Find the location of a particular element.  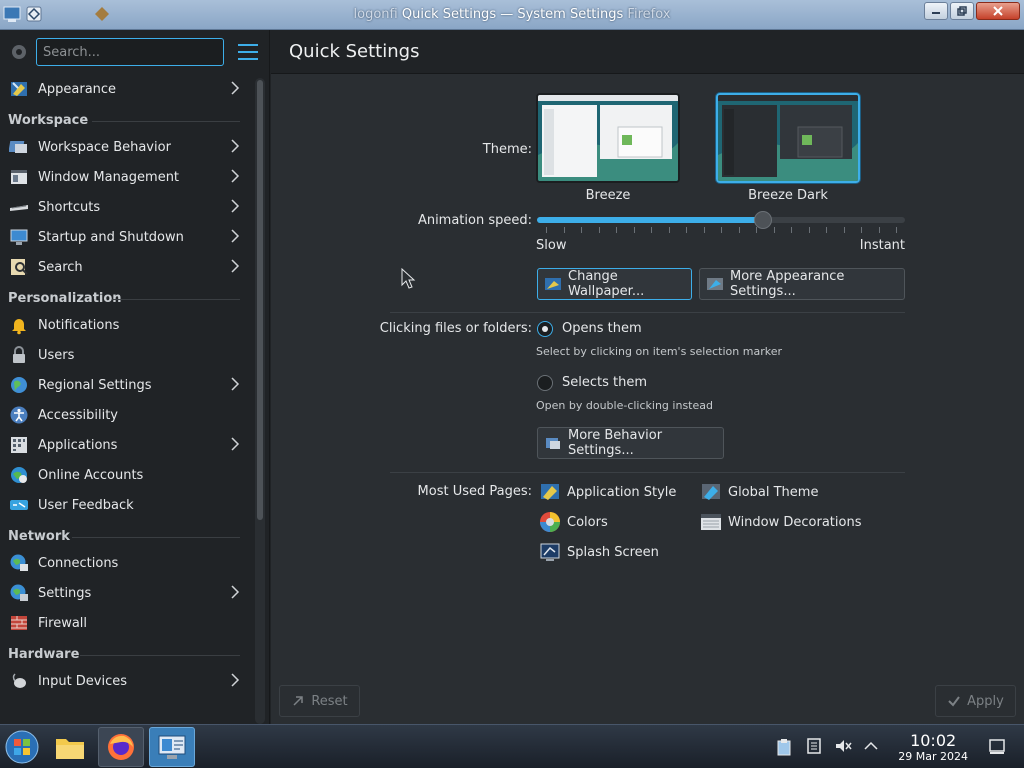

sidebar-item-label: Input Devices is located at coordinates (83, 681).